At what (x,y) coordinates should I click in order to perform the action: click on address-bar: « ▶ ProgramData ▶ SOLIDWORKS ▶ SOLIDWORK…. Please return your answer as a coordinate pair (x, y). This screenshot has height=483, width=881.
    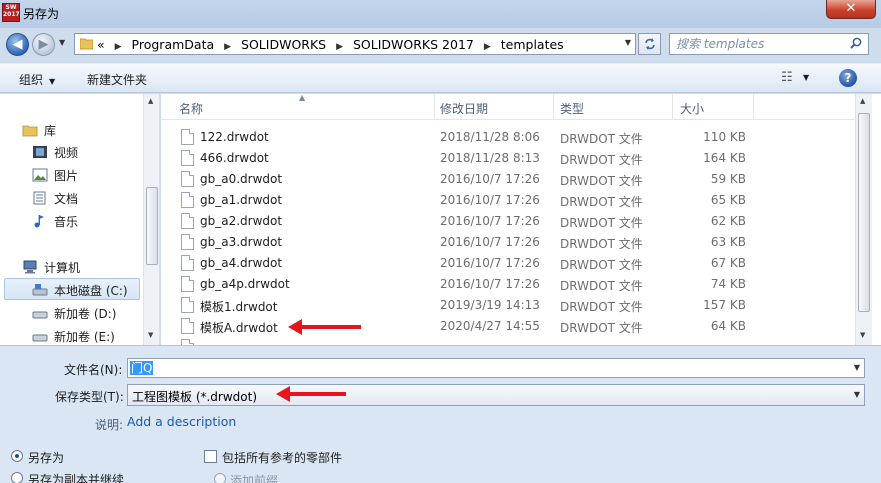
    Looking at the image, I should click on (355, 44).